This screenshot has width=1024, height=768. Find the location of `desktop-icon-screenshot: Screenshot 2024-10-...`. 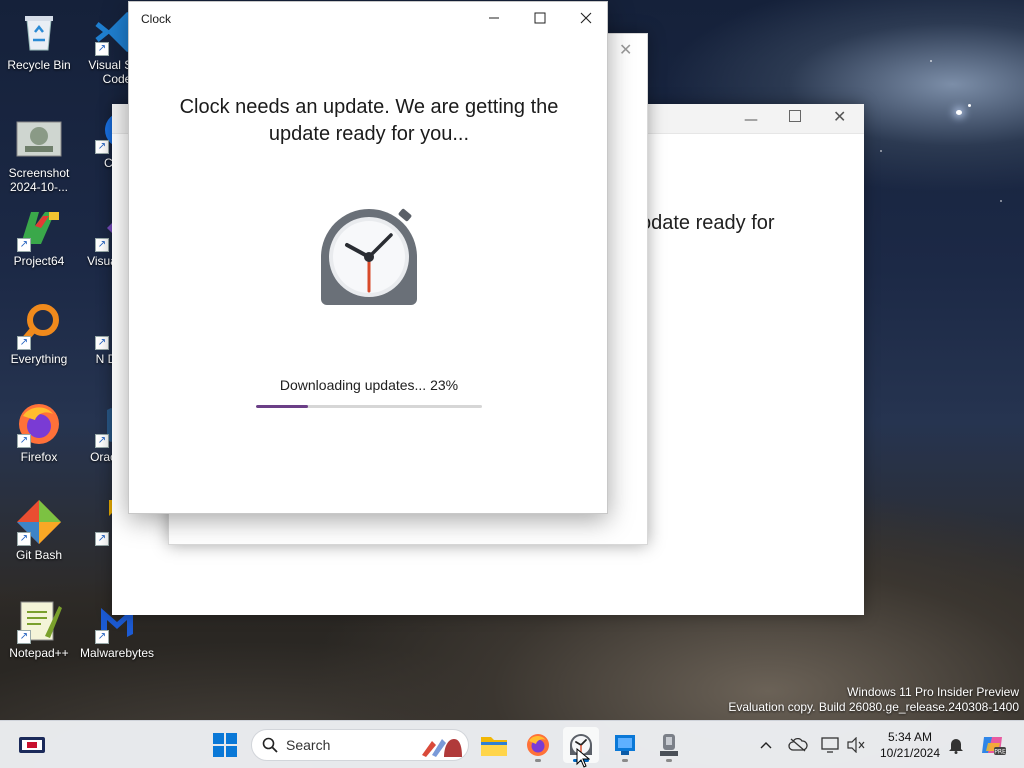

desktop-icon-screenshot: Screenshot 2024-10-... is located at coordinates (39, 155).